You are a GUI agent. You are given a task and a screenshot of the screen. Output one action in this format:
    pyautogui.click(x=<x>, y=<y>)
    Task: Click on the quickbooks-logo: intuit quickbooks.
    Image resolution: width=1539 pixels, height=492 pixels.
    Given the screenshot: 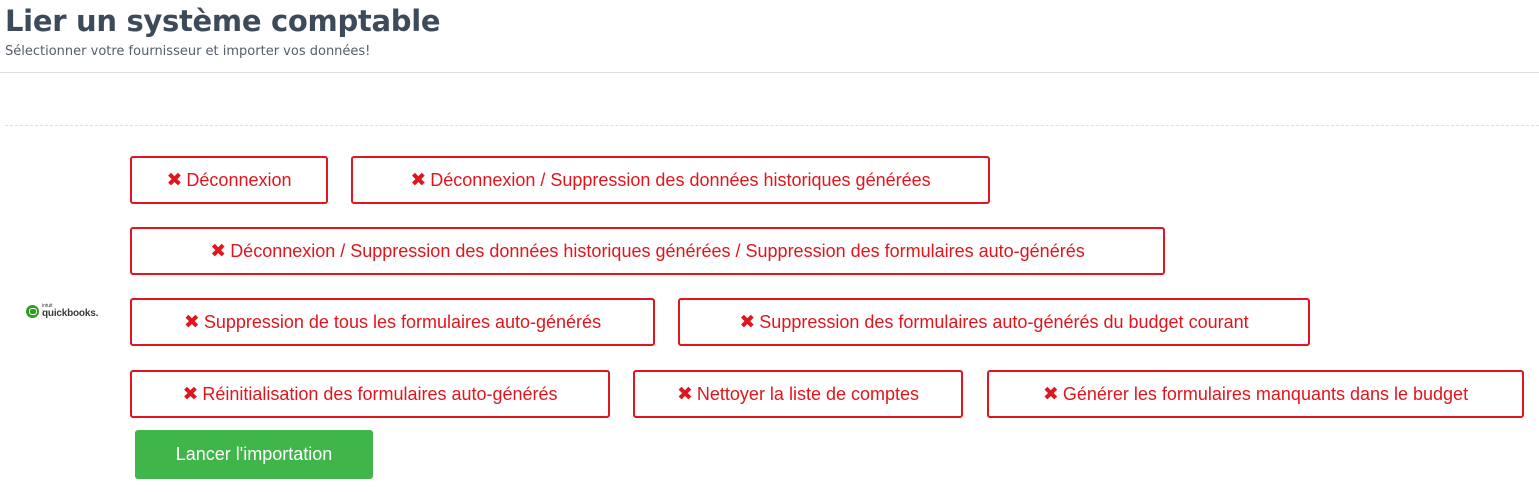 What is the action you would take?
    pyautogui.click(x=62, y=311)
    